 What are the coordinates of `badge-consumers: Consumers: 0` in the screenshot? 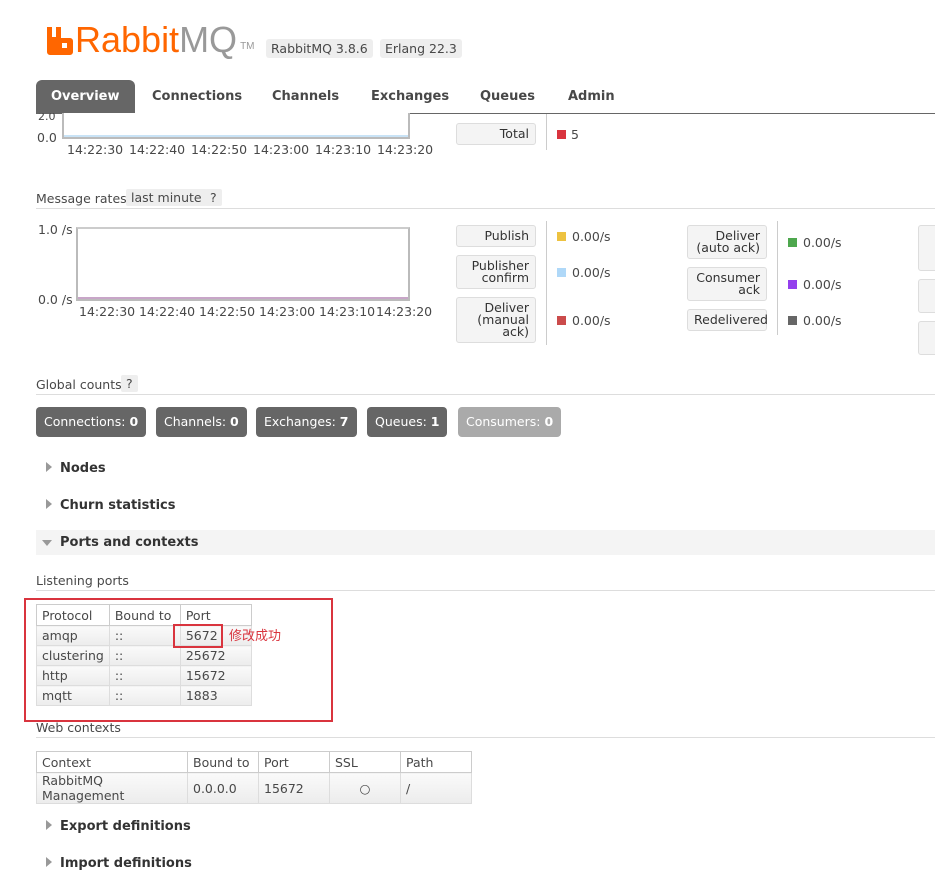 It's located at (510, 422).